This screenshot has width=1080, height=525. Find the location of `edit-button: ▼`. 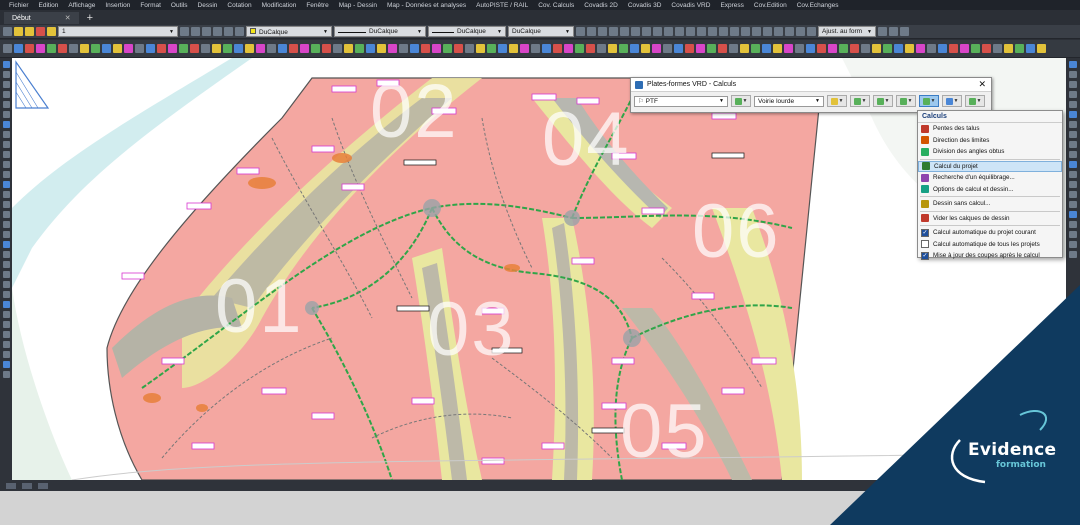

edit-button: ▼ is located at coordinates (860, 101).